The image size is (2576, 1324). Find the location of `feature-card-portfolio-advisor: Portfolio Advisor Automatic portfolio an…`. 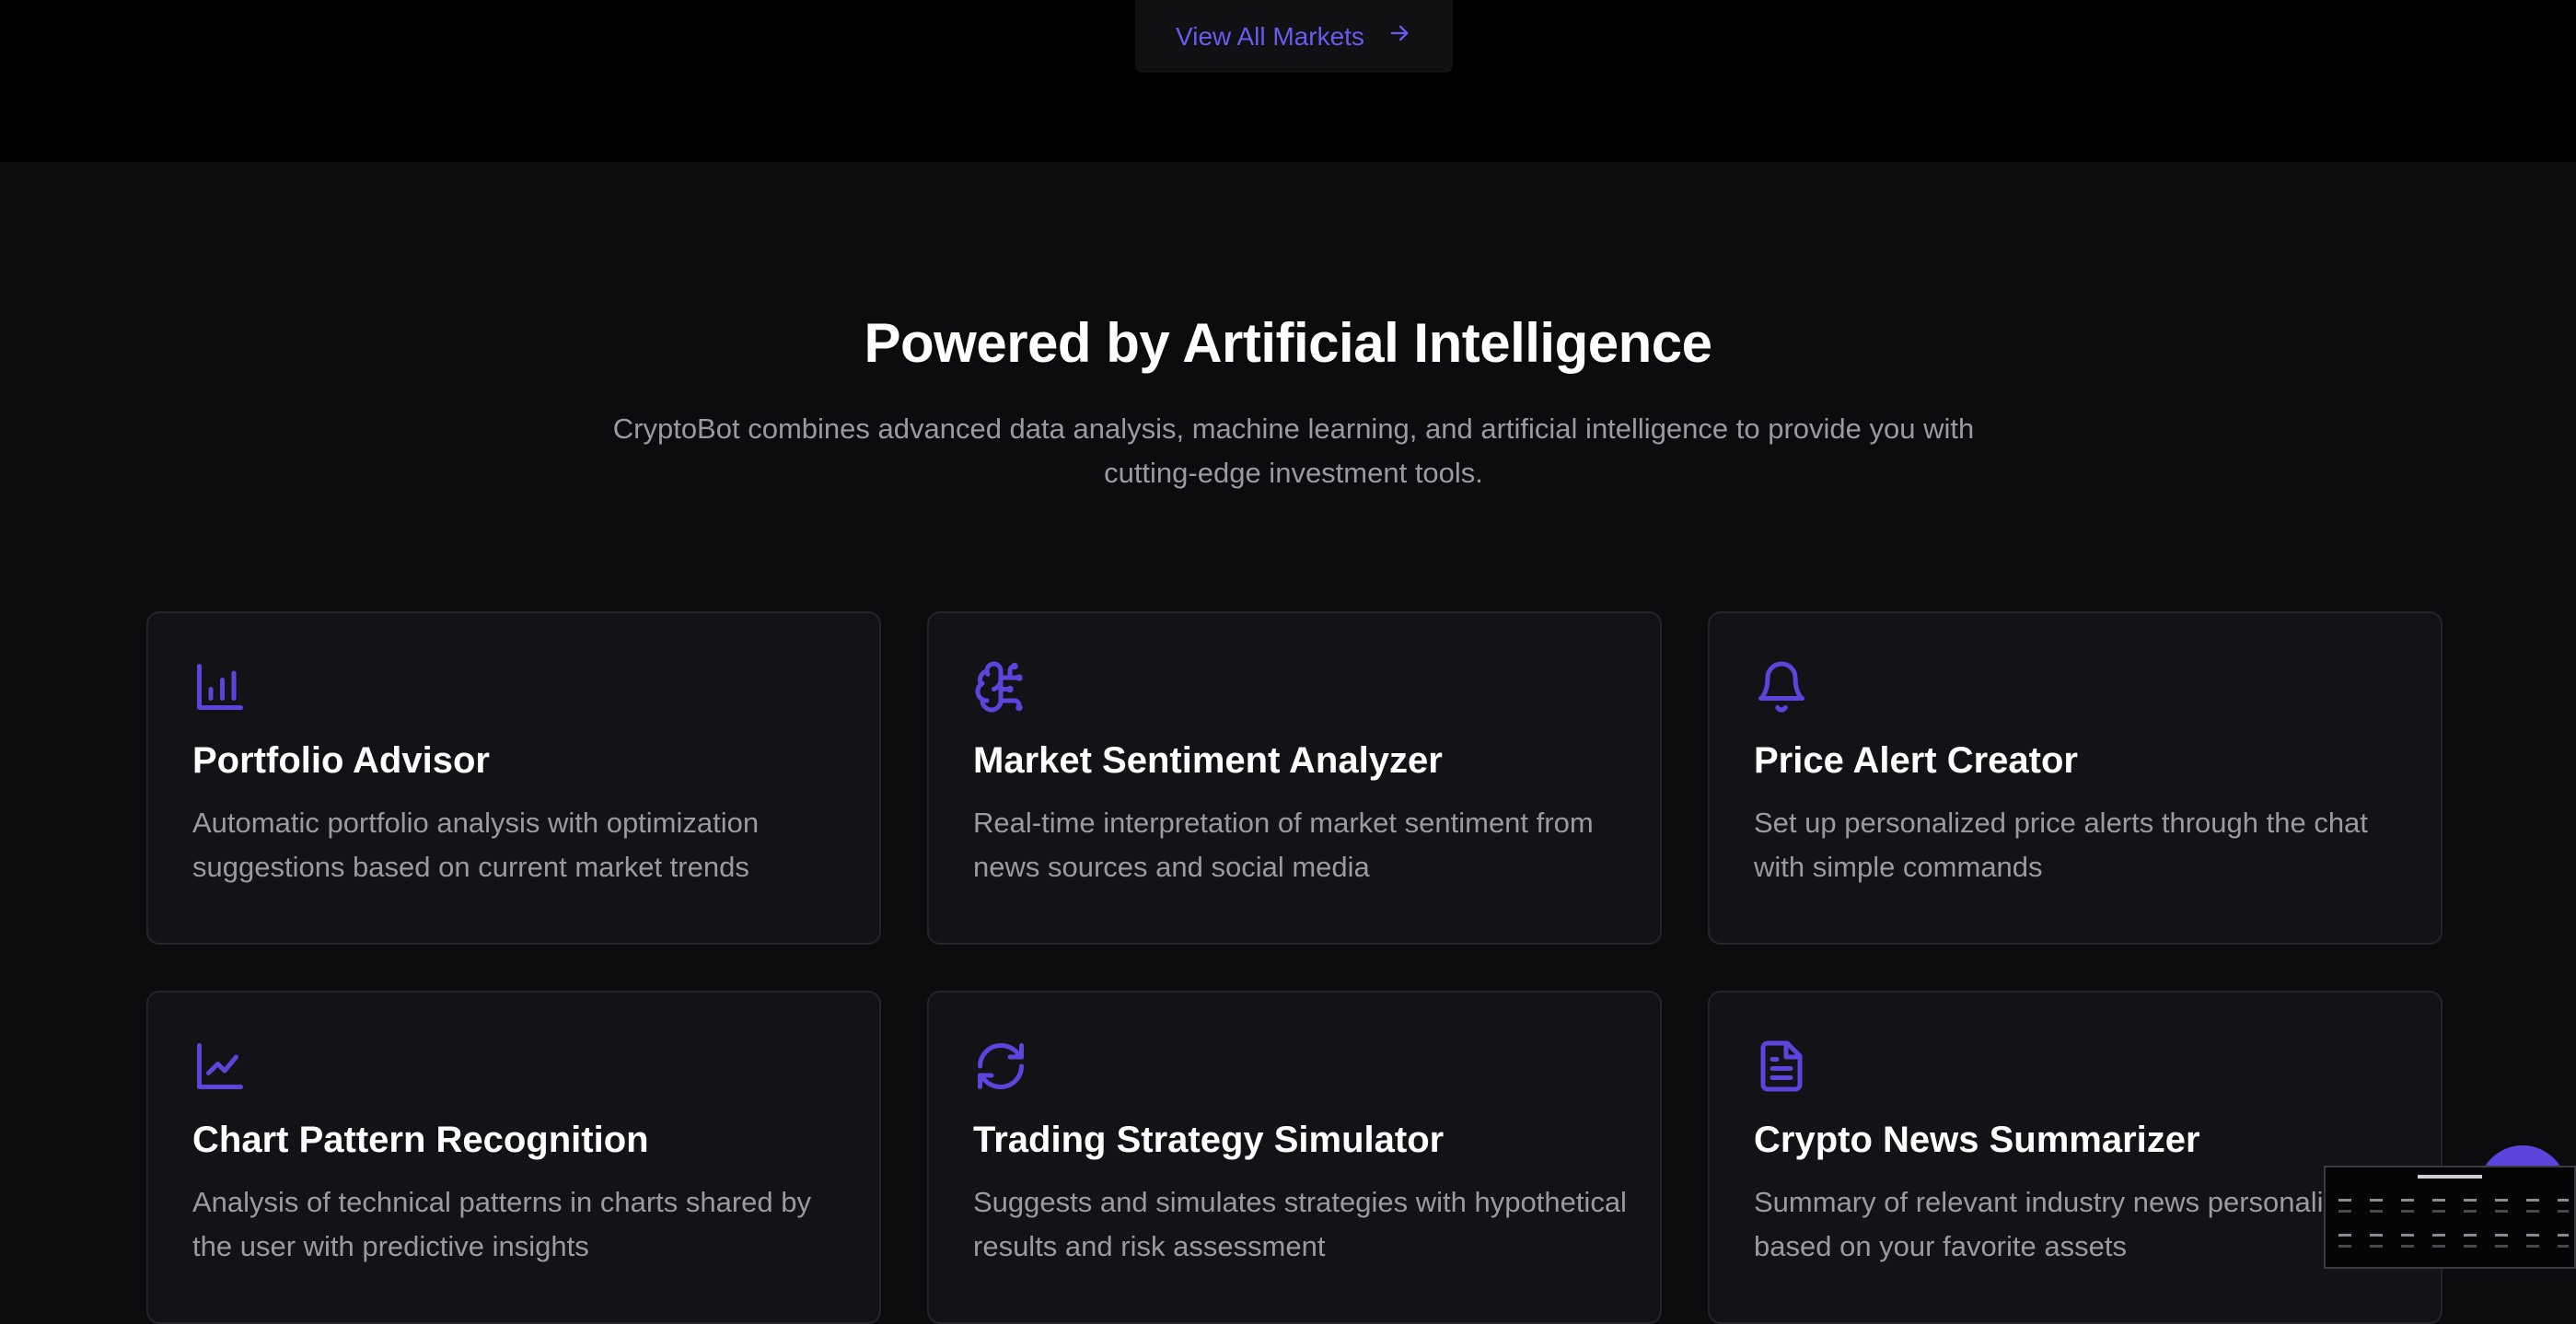

feature-card-portfolio-advisor: Portfolio Advisor Automatic portfolio an… is located at coordinates (513, 778).